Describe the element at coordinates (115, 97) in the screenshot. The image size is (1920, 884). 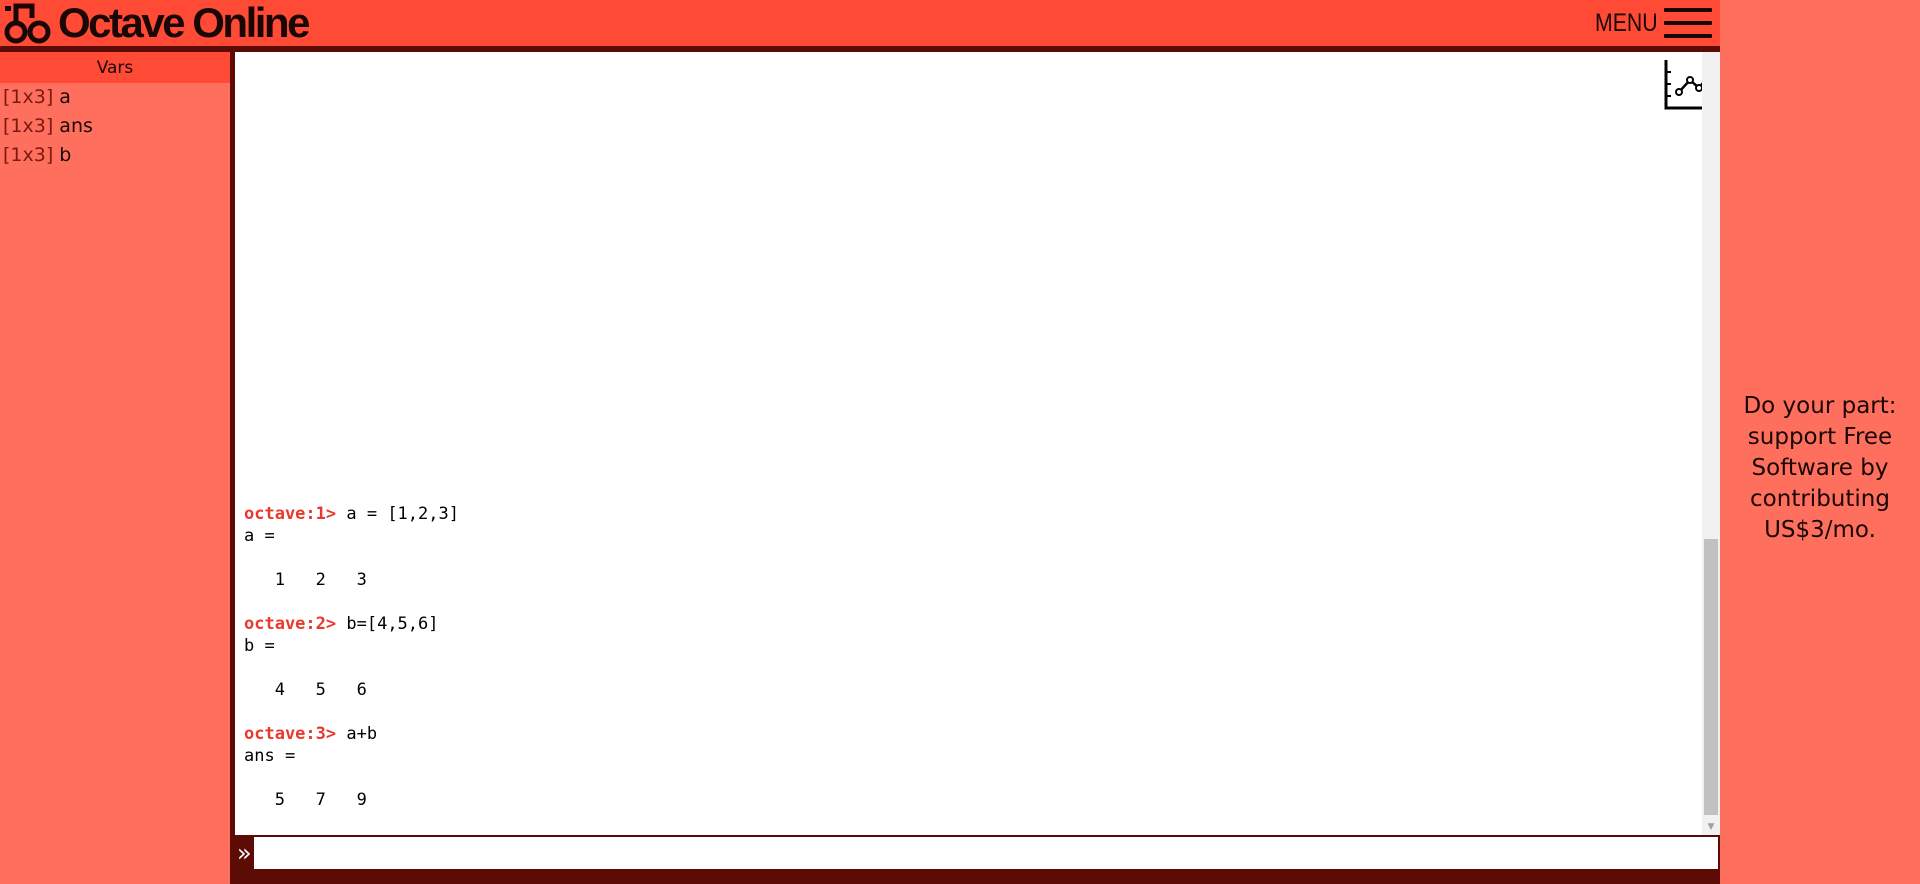
I see `var-item-a: [1x3] a` at that location.